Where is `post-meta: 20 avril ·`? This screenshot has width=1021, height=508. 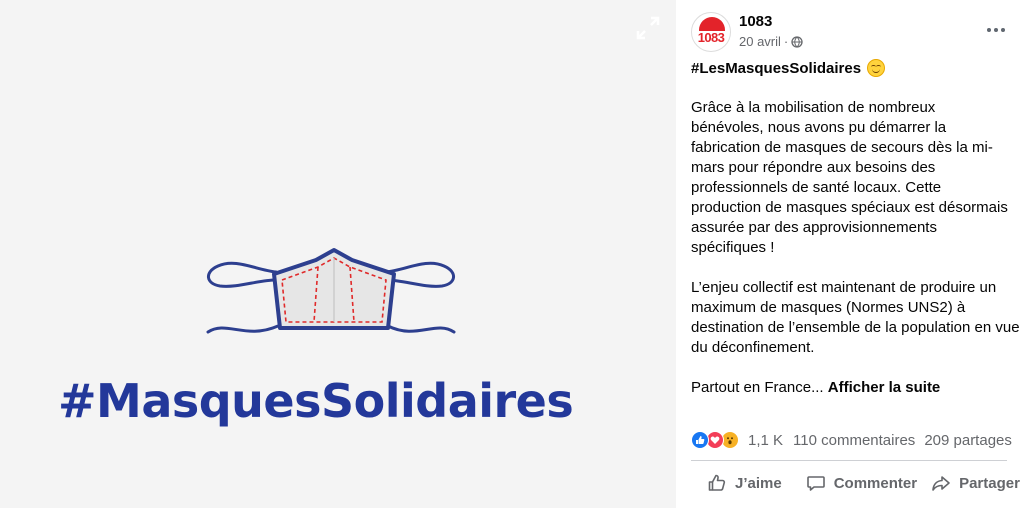
post-meta: 20 avril · is located at coordinates (771, 41).